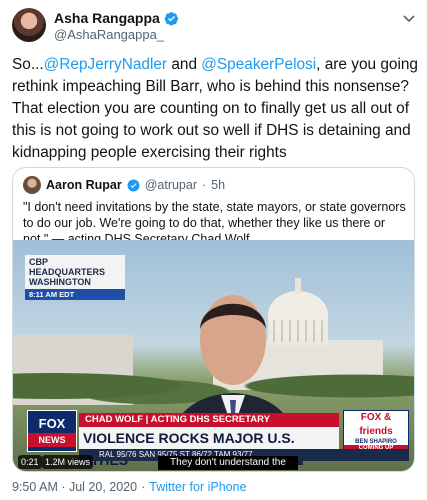 This screenshot has height=500, width=427. Describe the element at coordinates (30, 462) in the screenshot. I see `video-elapsed-time: 0:21` at that location.